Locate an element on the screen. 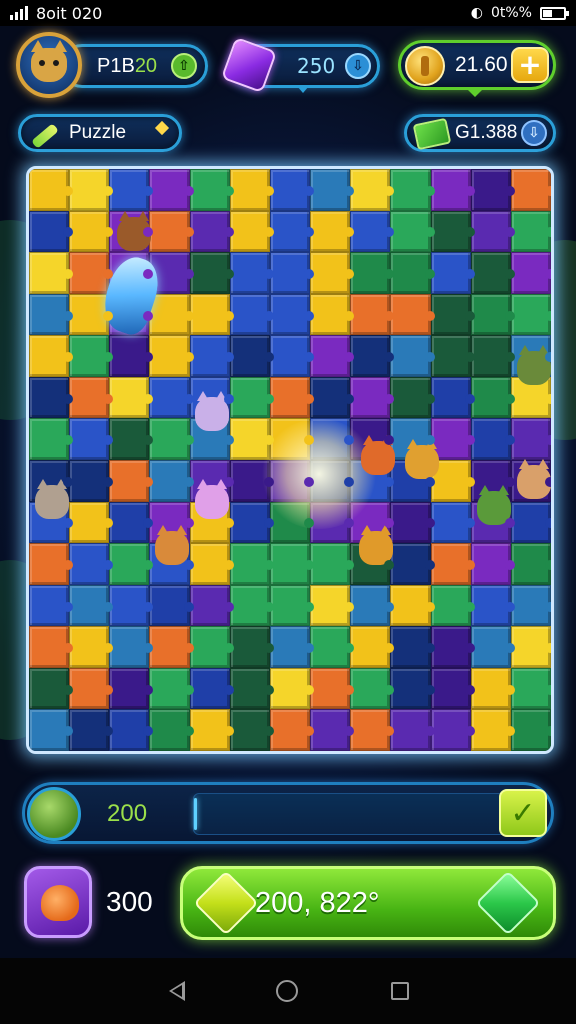  coins-pill: 21.60 + is located at coordinates (477, 65).